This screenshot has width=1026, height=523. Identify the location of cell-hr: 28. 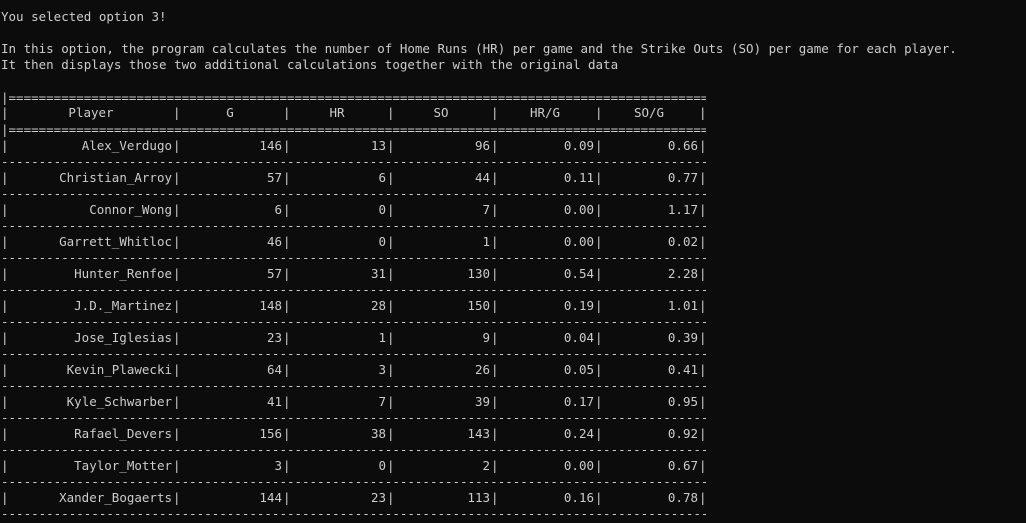
(378, 305).